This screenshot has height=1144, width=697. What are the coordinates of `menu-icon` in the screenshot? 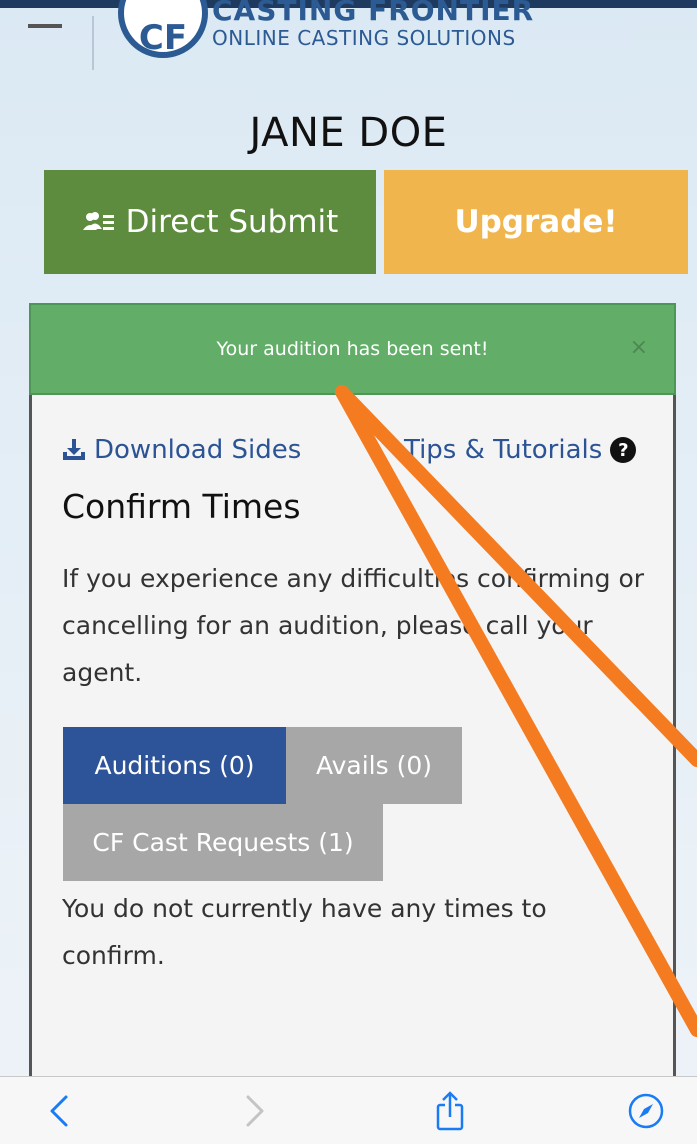 It's located at (45, 26).